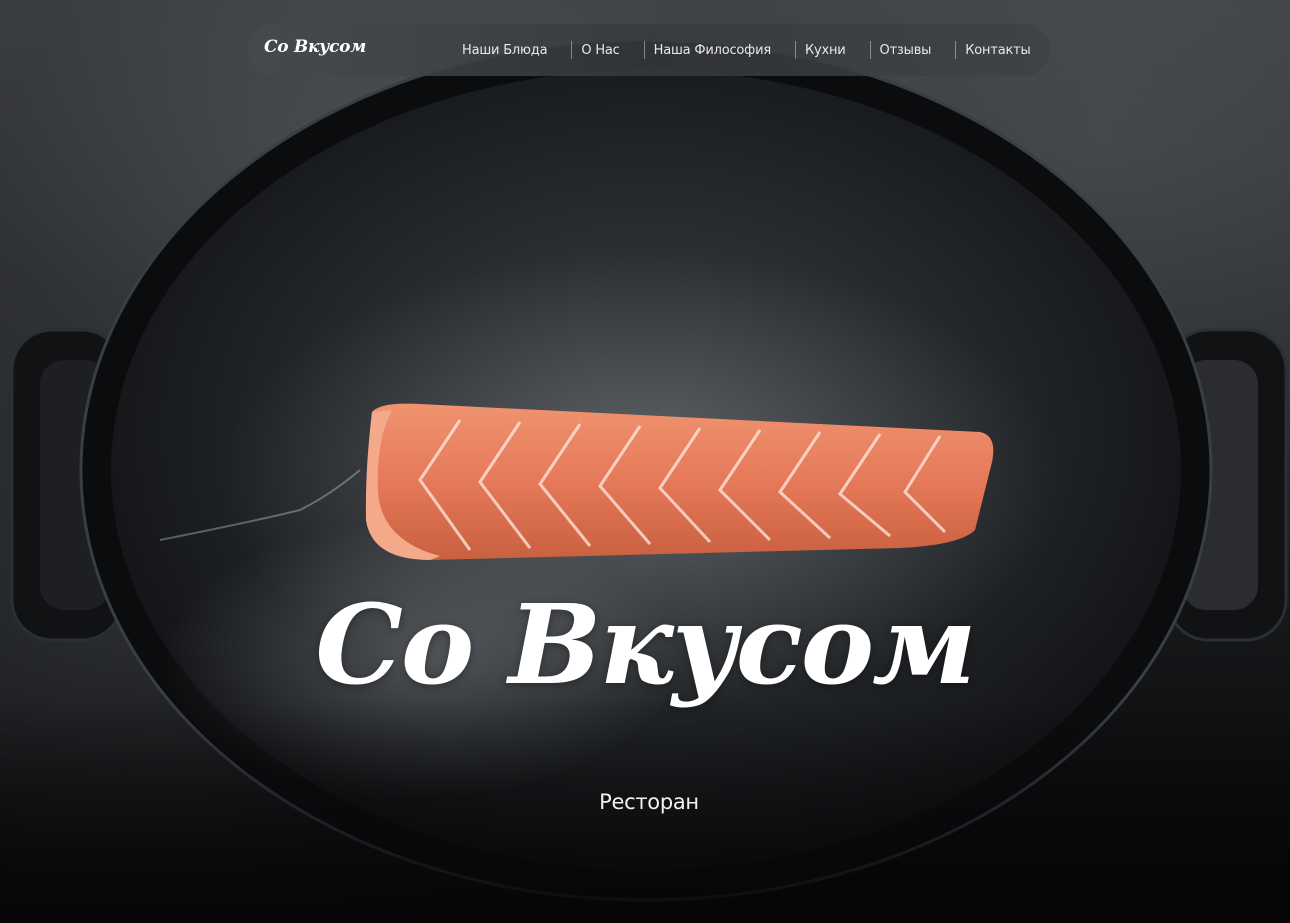  Describe the element at coordinates (906, 50) in the screenshot. I see `nav-link-reviews: Отзывы` at that location.